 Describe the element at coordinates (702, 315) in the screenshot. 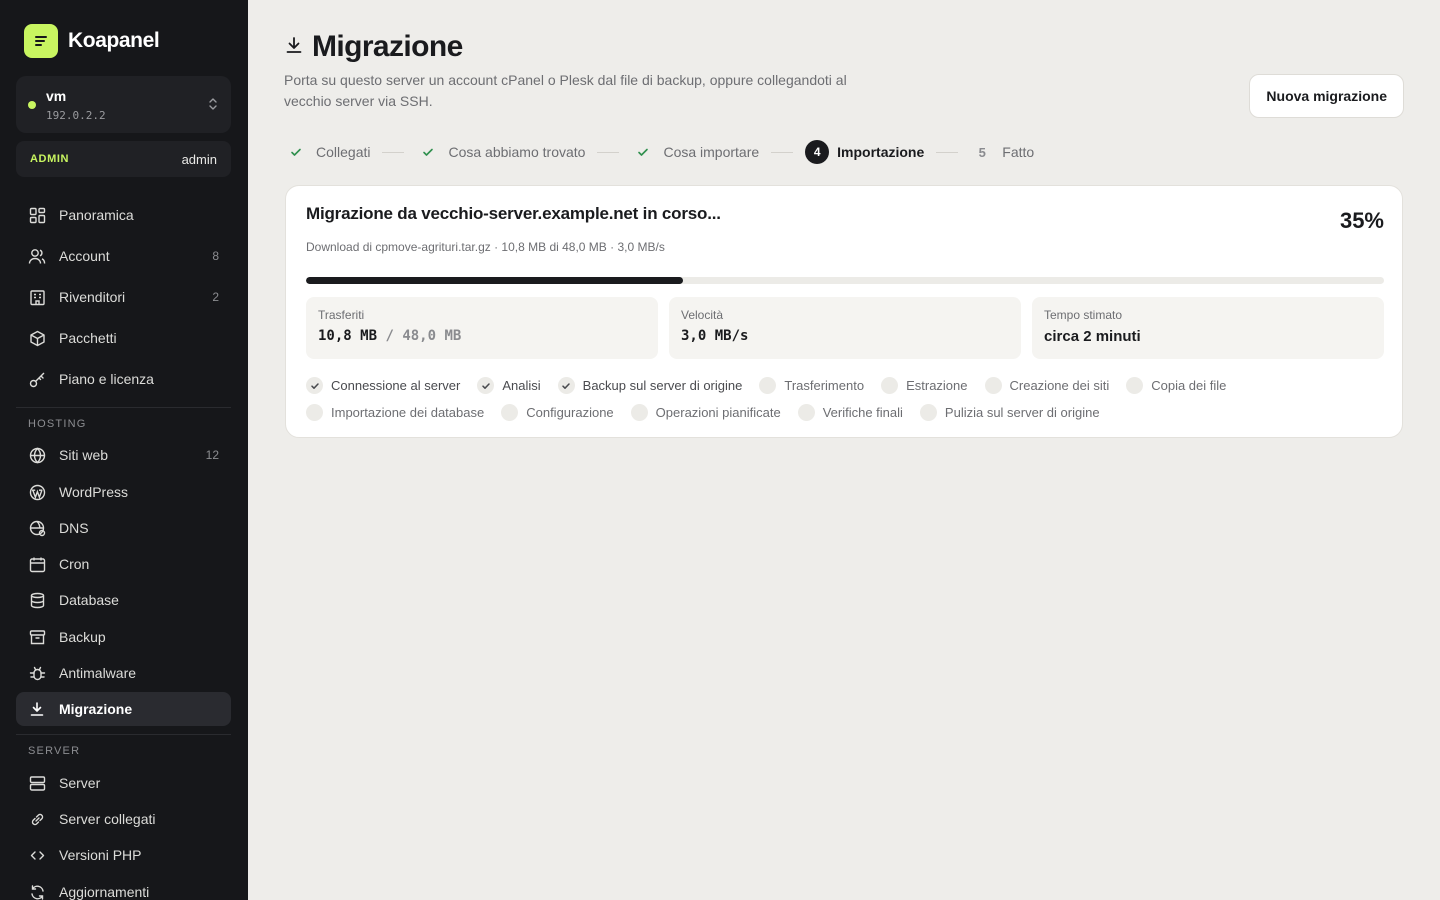

I see `stat-label: Velocità` at that location.